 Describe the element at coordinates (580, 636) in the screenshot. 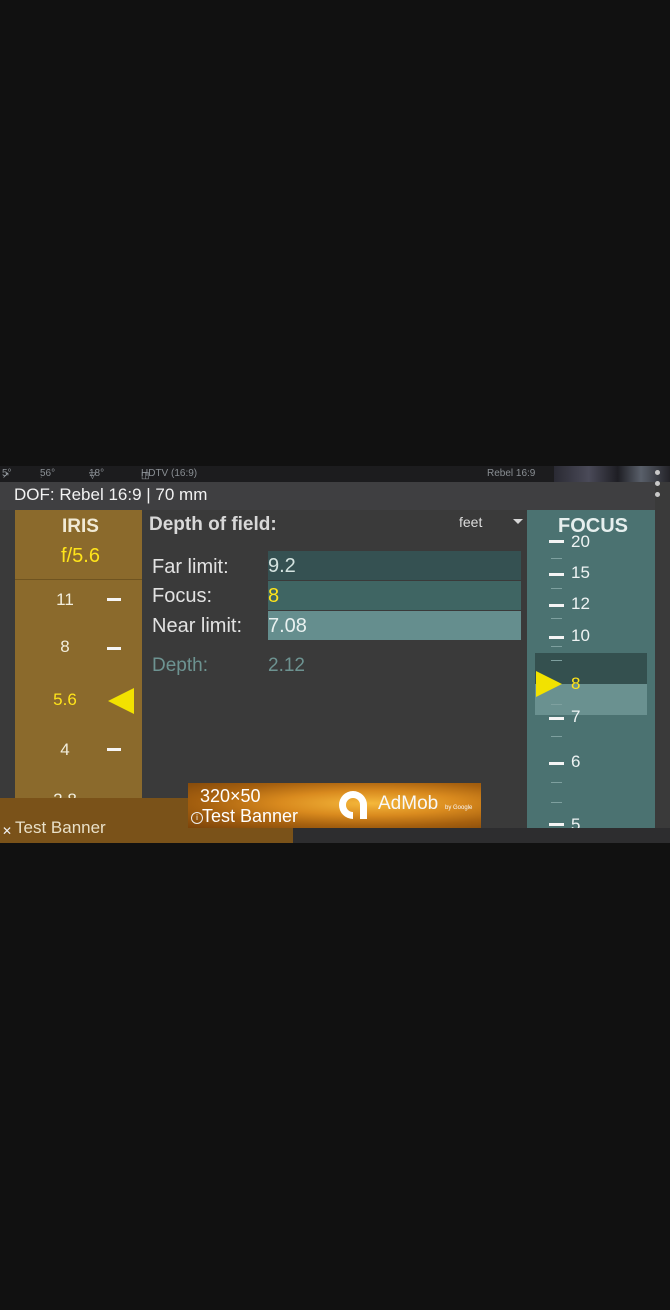

I see `focus-mark-10: 10` at that location.